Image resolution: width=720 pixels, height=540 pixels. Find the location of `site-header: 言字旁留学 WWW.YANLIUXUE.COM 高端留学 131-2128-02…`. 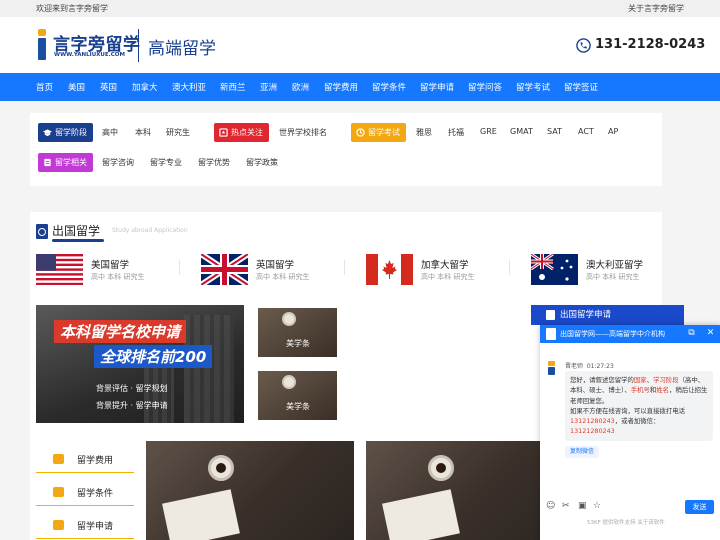

site-header: 言字旁留学 WWW.YANLIUXUE.COM 高端留学 131-2128-02… is located at coordinates (360, 45).